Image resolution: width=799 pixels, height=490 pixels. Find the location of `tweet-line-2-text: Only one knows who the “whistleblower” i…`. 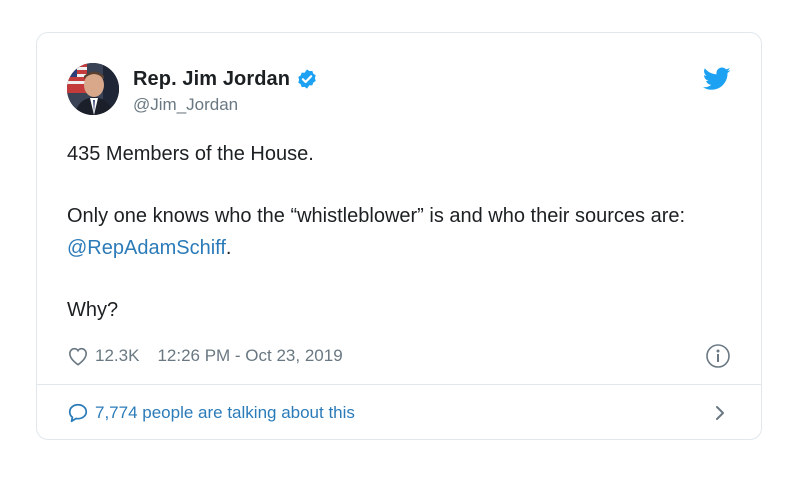

tweet-line-2-text: Only one knows who the “whistleblower” i… is located at coordinates (376, 216).